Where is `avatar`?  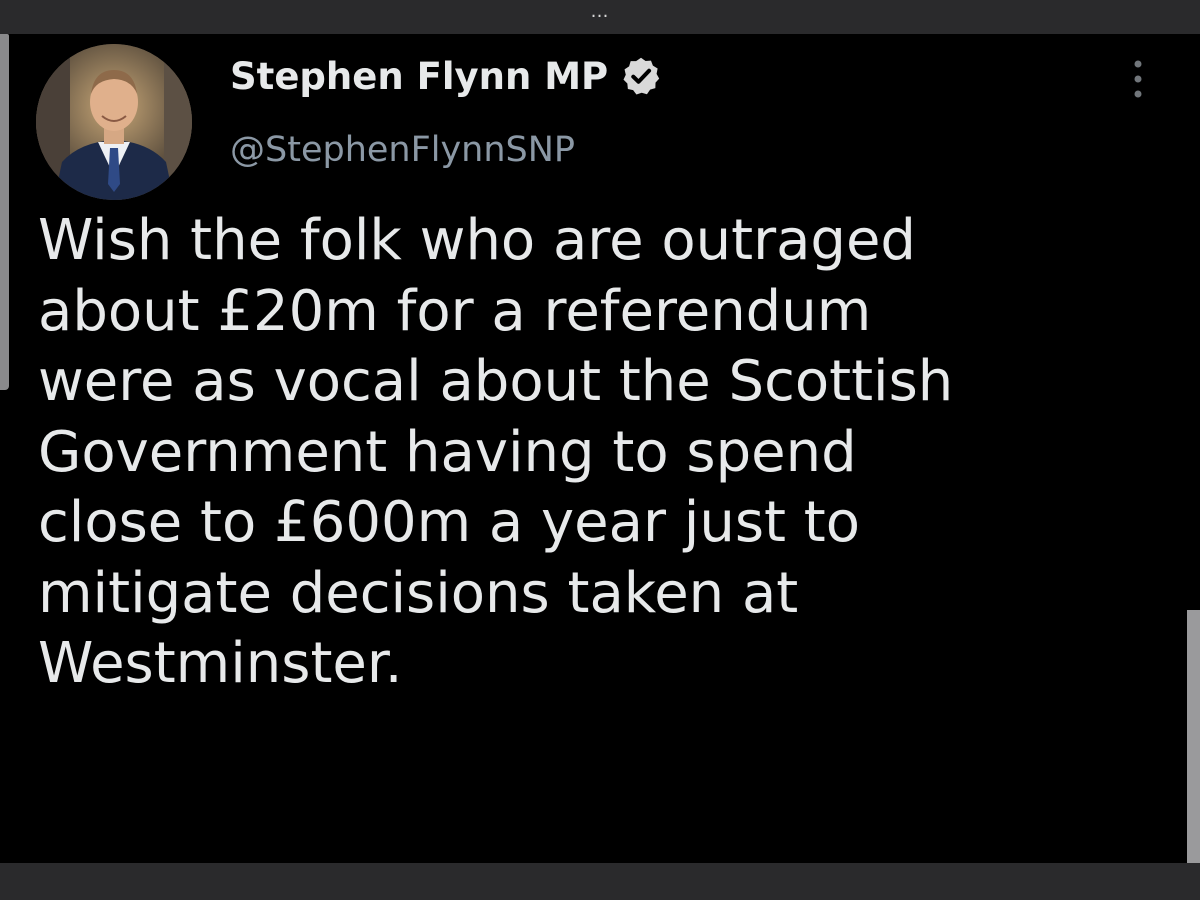 avatar is located at coordinates (114, 122).